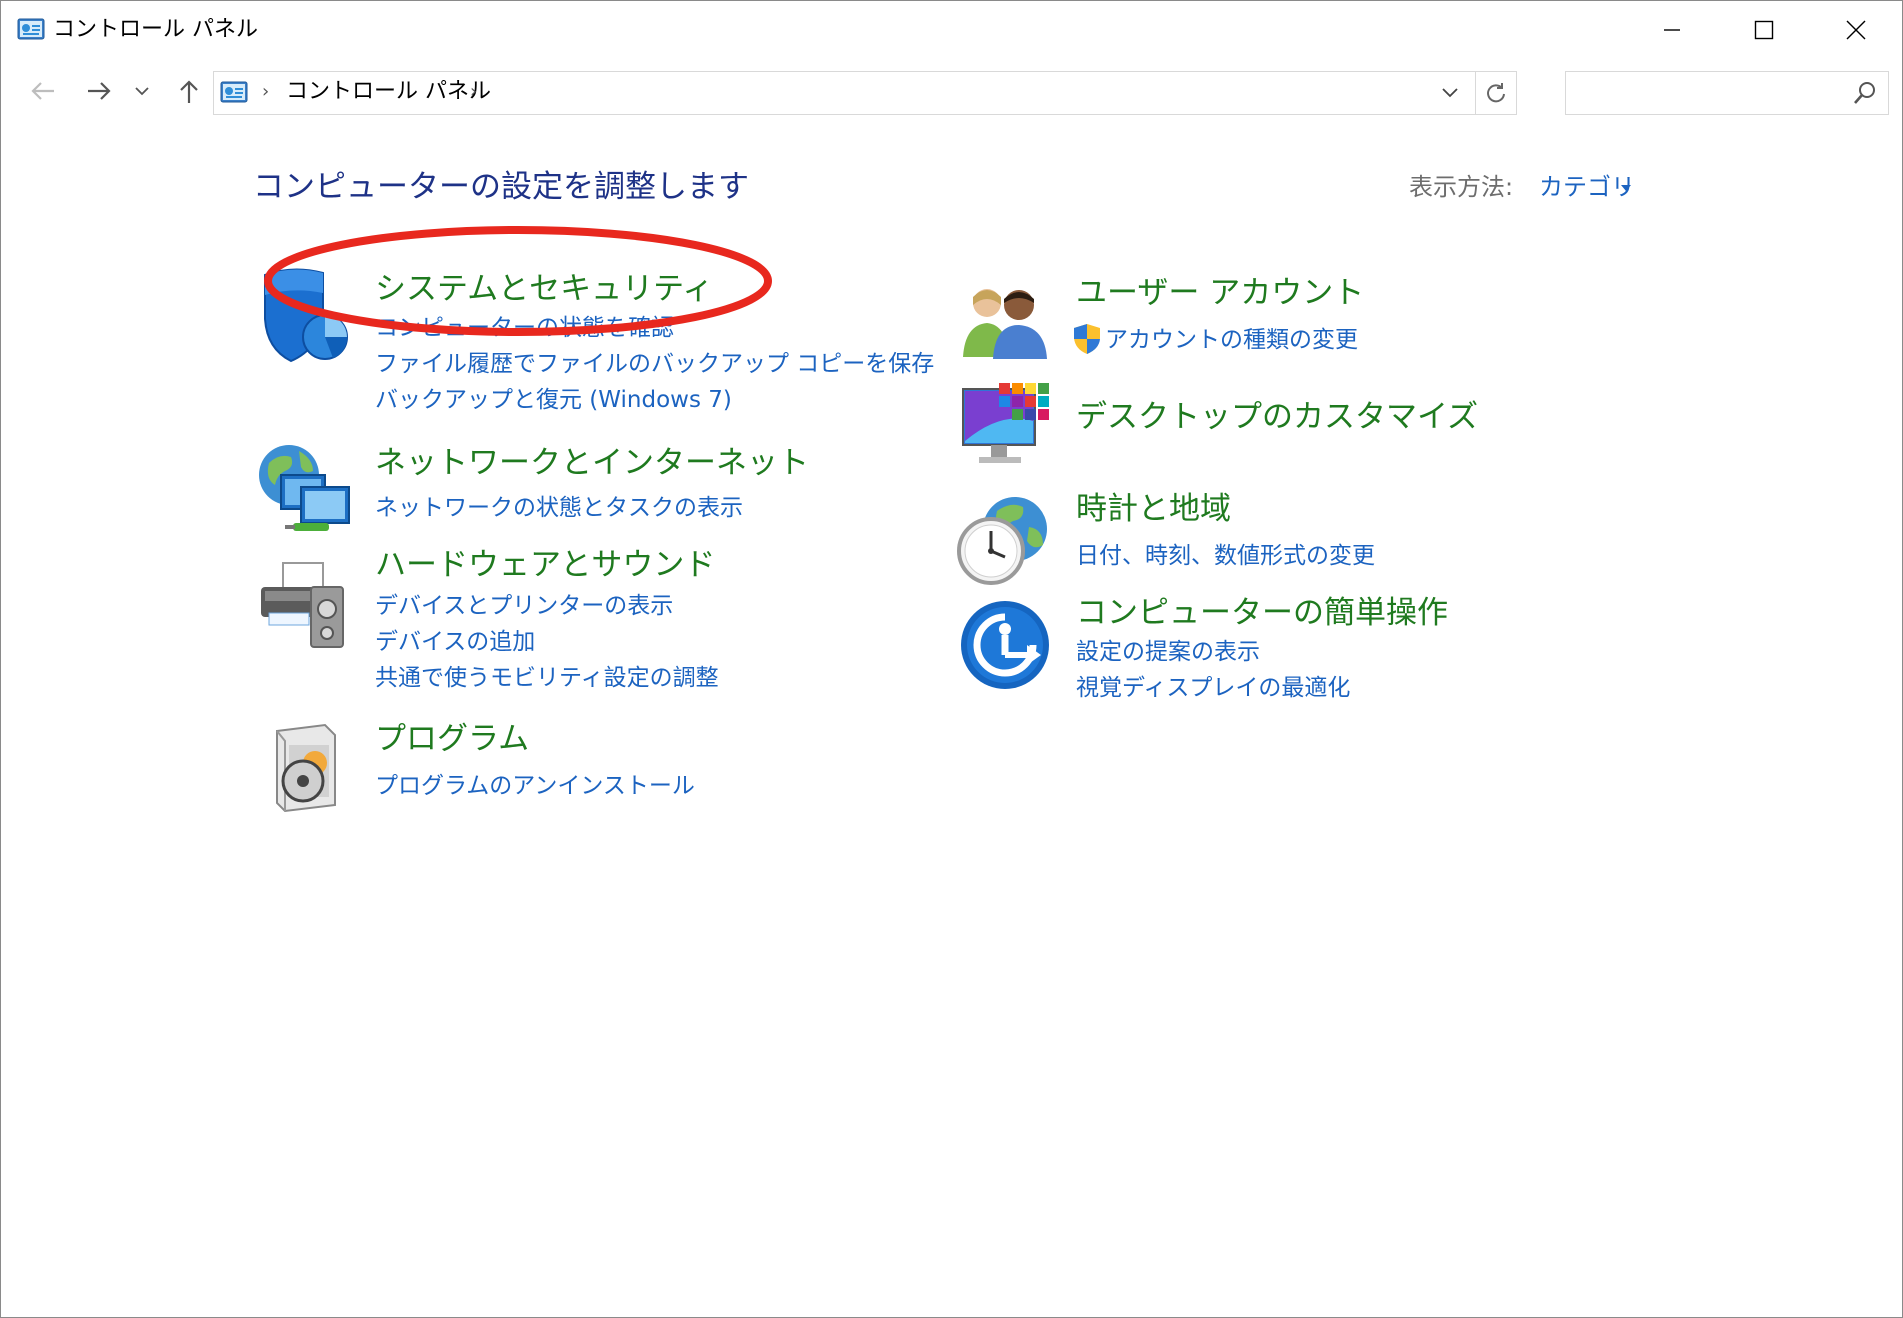 This screenshot has width=1903, height=1318. I want to click on address-bar: › コントロール パネル ›, so click(865, 93).